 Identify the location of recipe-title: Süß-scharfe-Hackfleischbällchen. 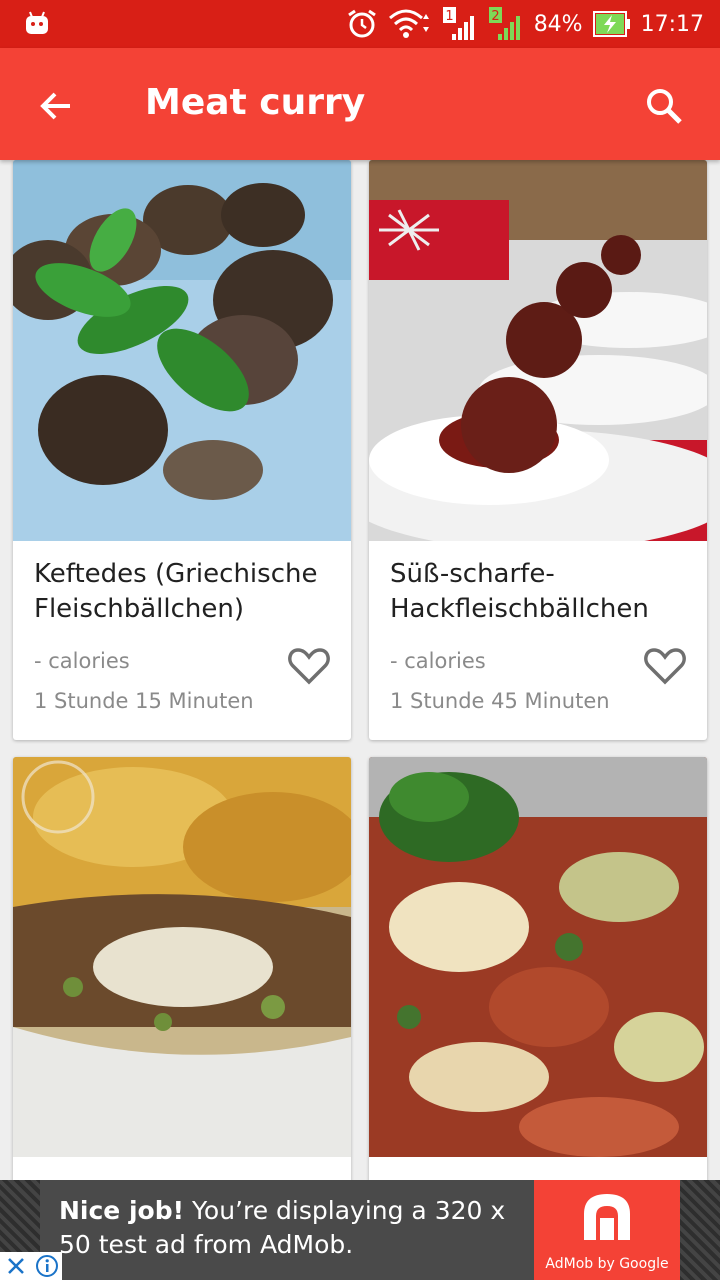
(519, 591).